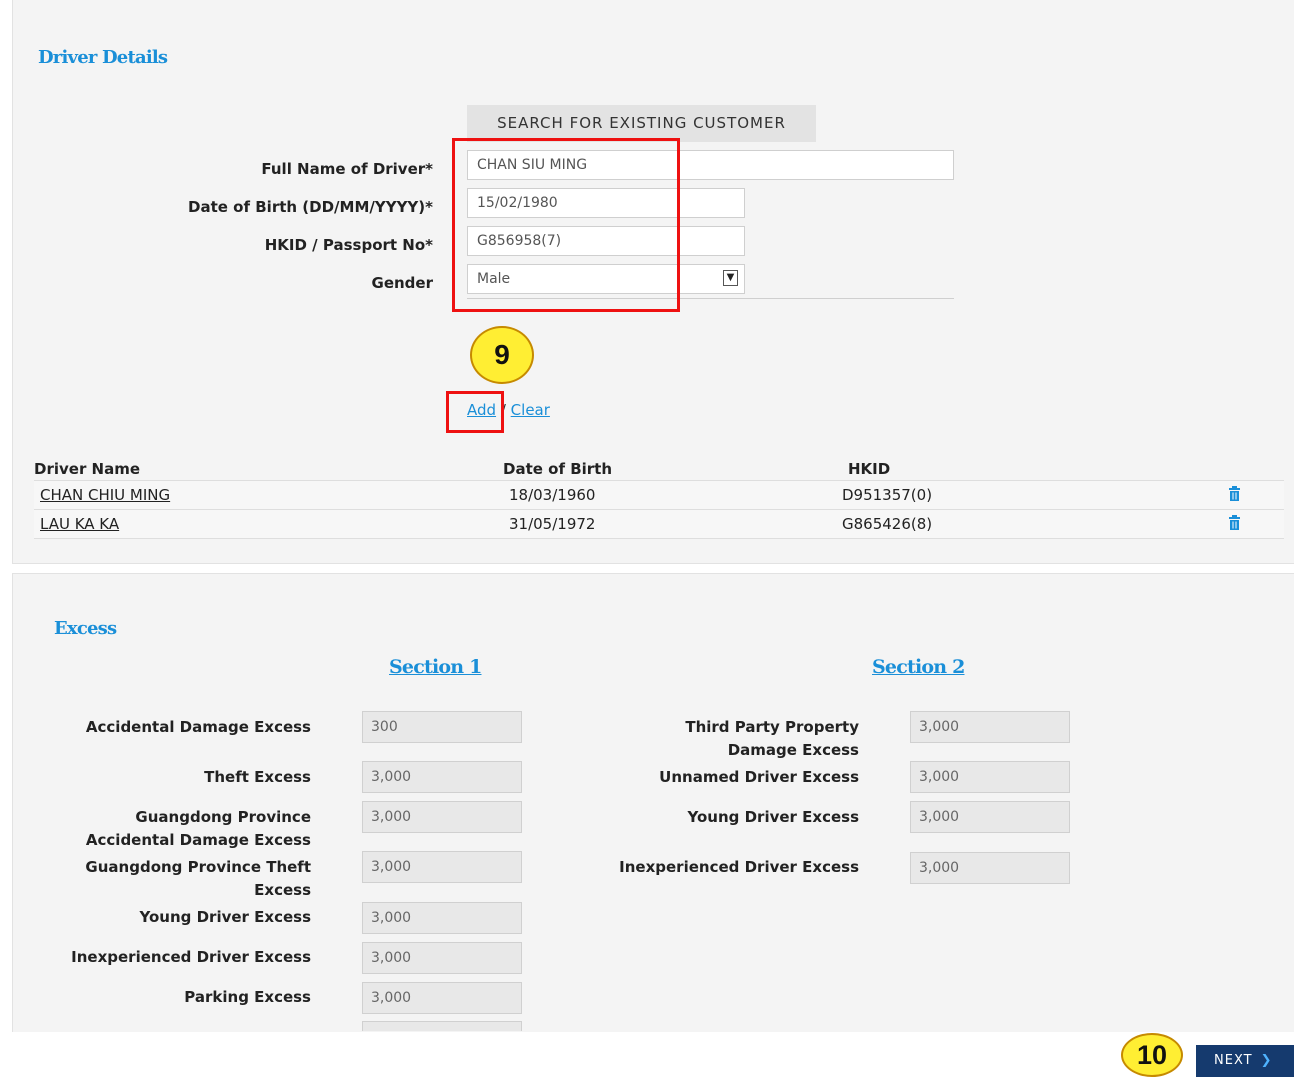  What do you see at coordinates (659, 495) in the screenshot?
I see `table-row: CHAN CHIU MING 18/03/1960 D951357(0)` at bounding box center [659, 495].